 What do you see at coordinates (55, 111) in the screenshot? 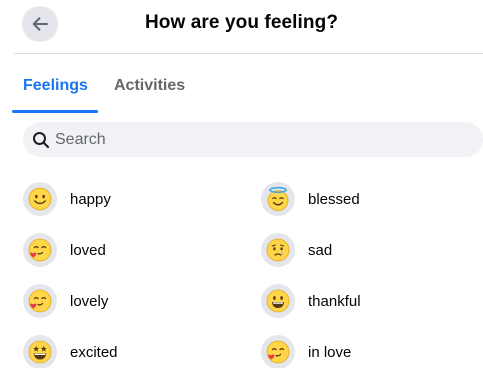
I see `active-tab-indicator` at bounding box center [55, 111].